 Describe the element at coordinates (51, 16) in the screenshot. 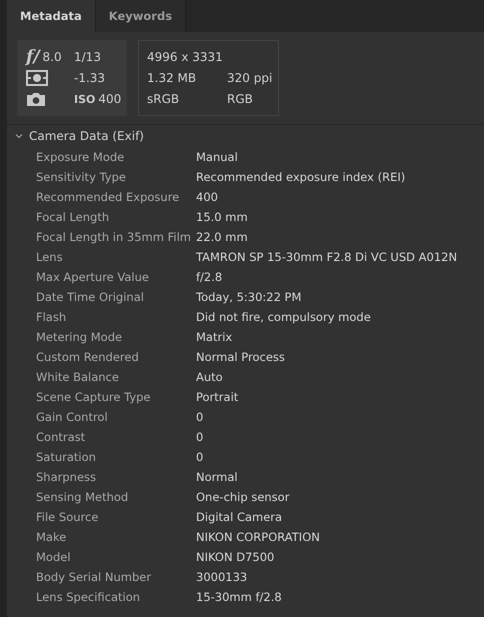

I see `tab: Metadata` at that location.